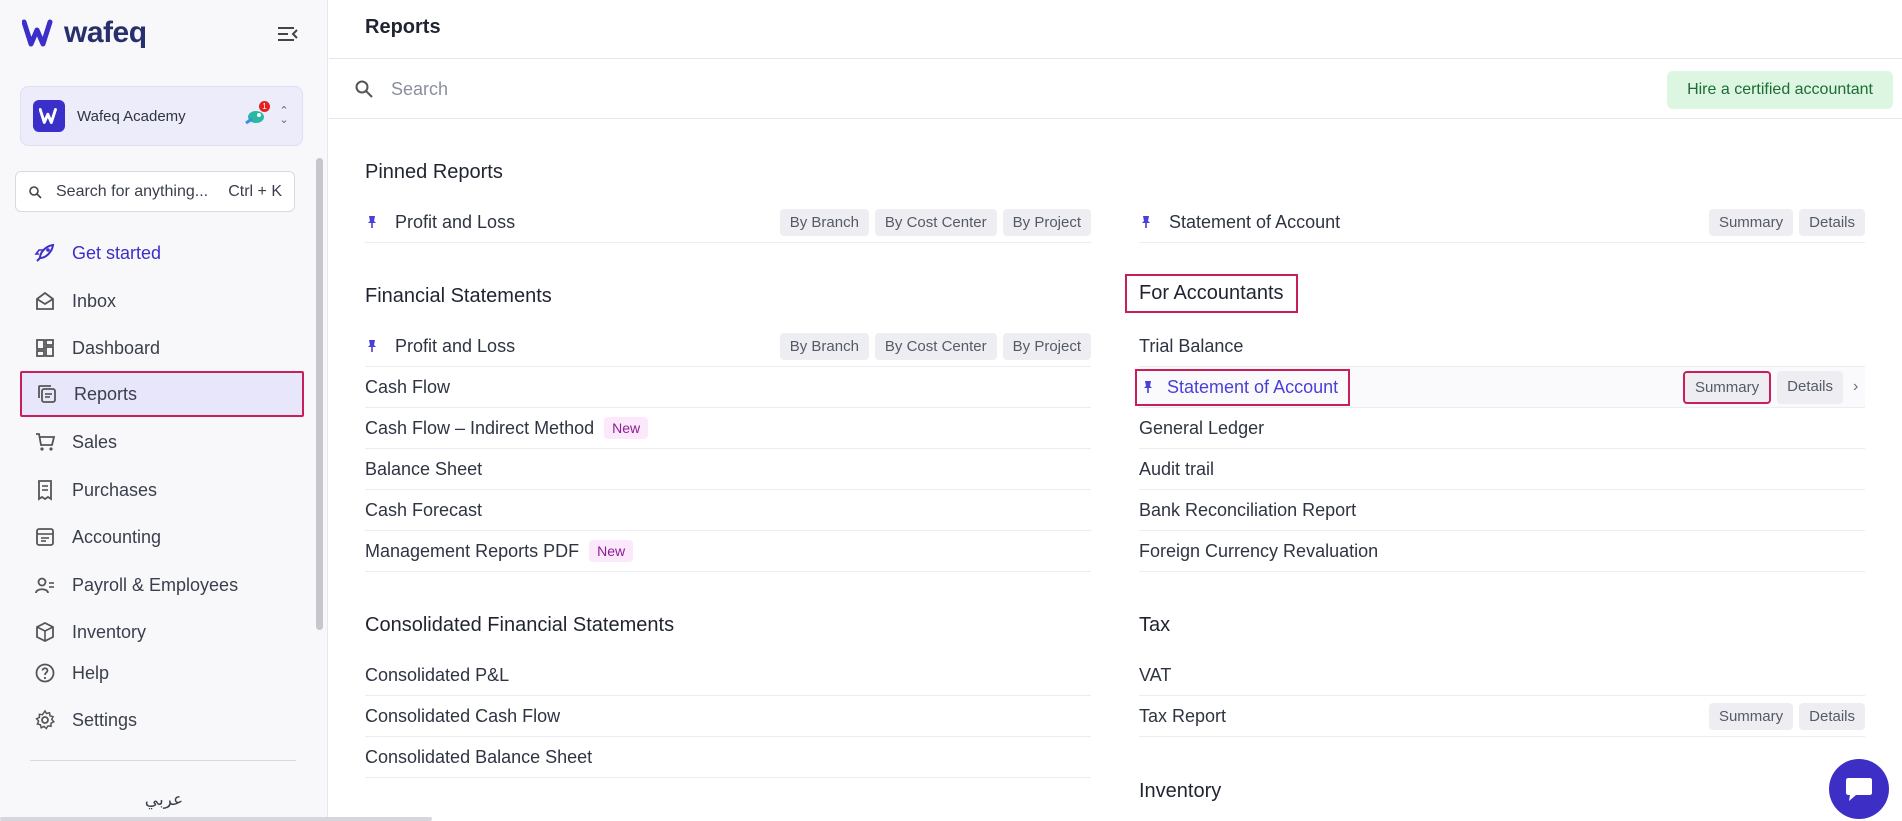  Describe the element at coordinates (162, 394) in the screenshot. I see `nav-item-reports: Reports` at that location.